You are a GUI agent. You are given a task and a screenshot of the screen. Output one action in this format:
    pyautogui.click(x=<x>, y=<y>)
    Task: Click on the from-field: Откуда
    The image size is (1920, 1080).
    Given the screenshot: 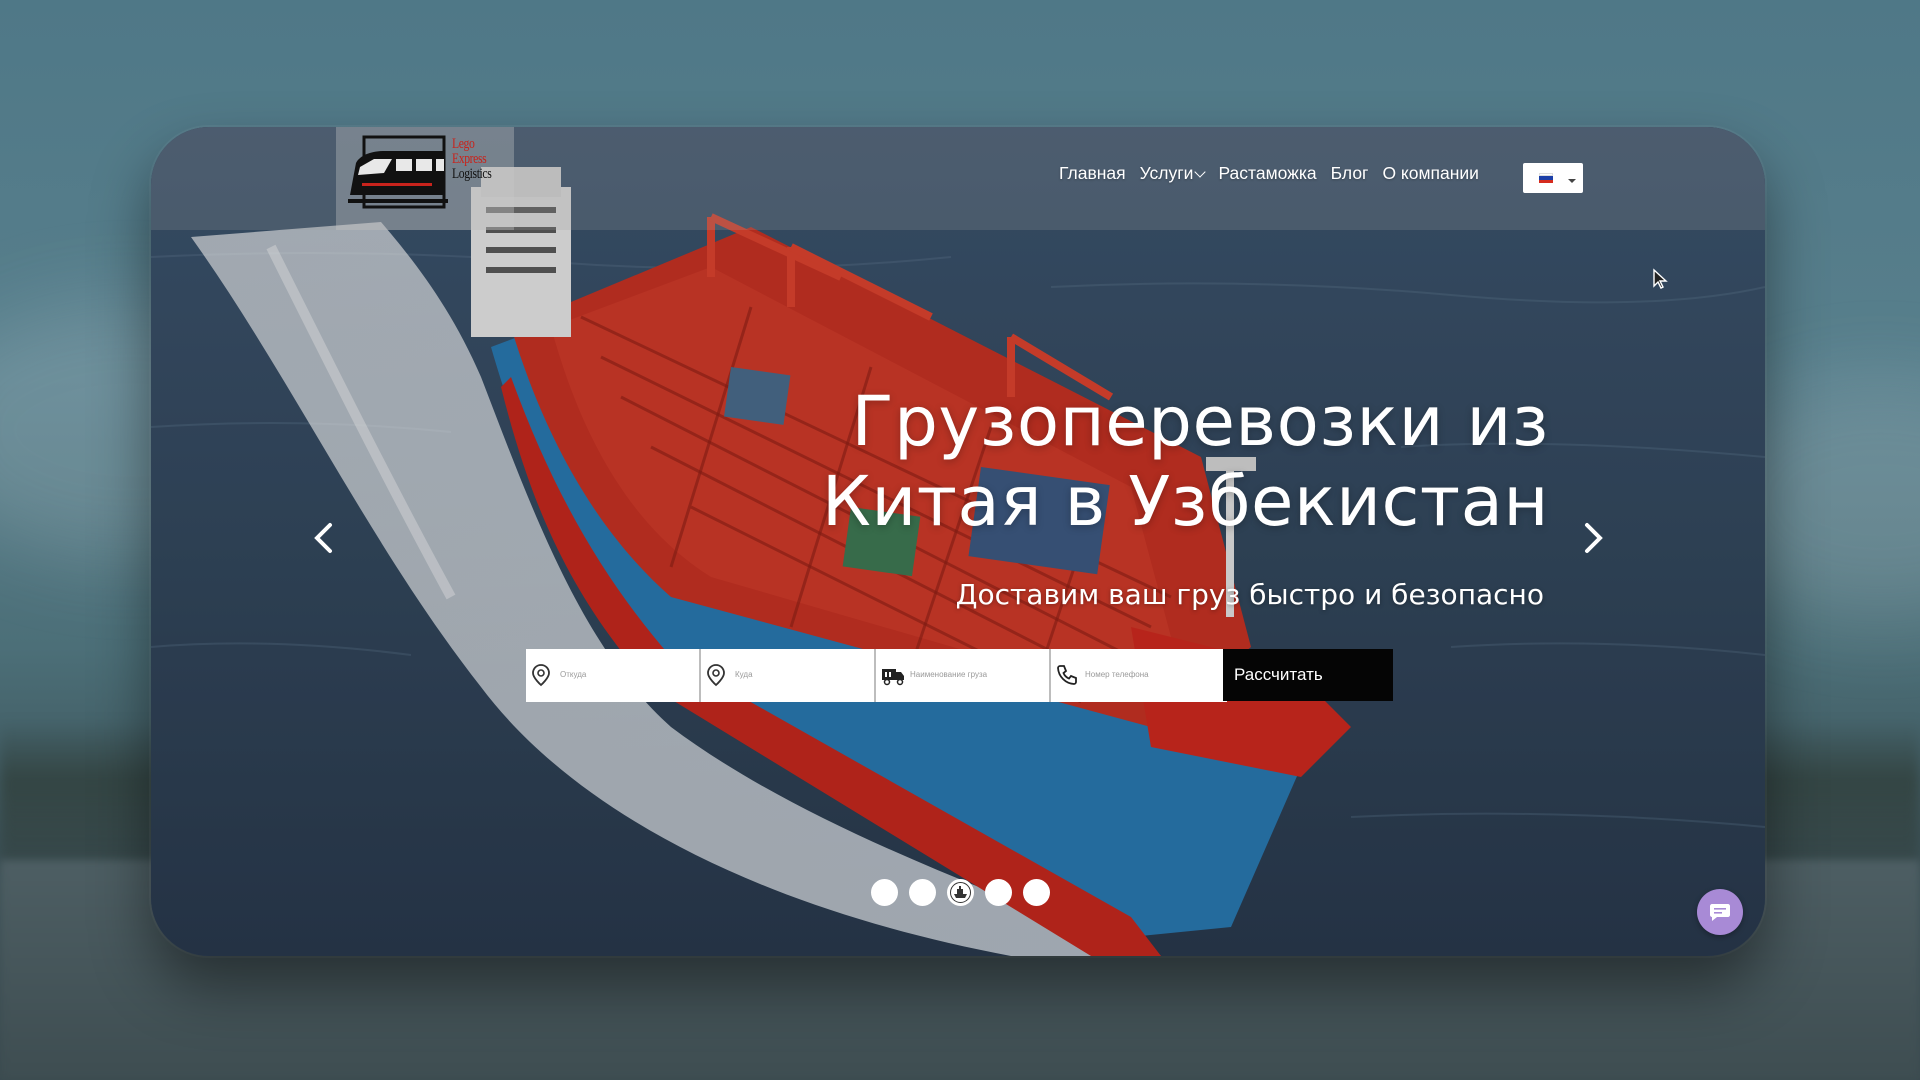 What is the action you would take?
    pyautogui.click(x=613, y=675)
    